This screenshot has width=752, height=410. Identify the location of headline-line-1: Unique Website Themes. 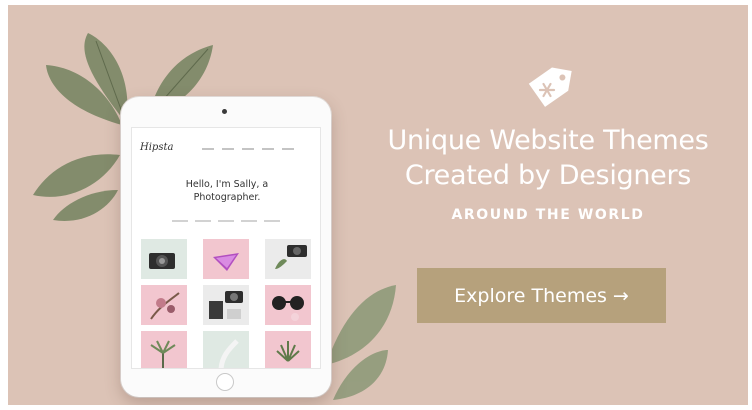
(548, 140).